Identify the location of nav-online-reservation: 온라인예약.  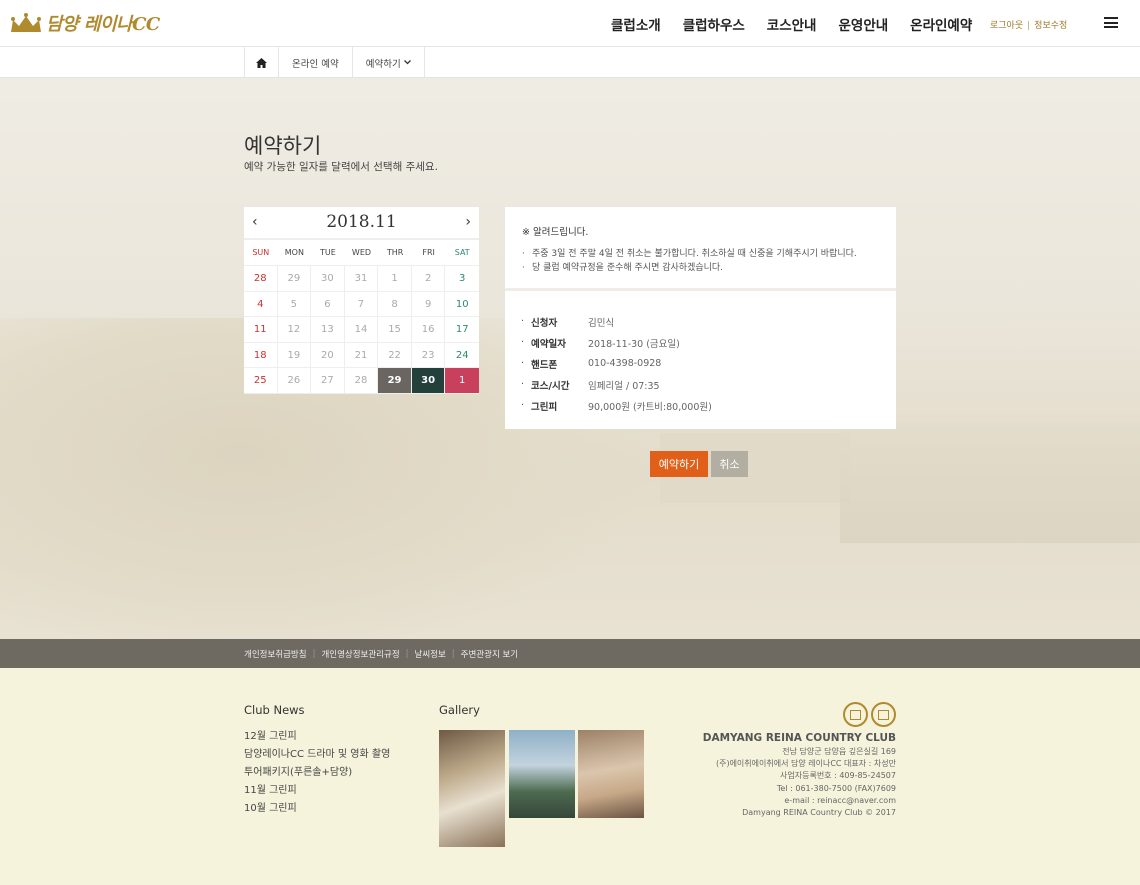
(941, 24).